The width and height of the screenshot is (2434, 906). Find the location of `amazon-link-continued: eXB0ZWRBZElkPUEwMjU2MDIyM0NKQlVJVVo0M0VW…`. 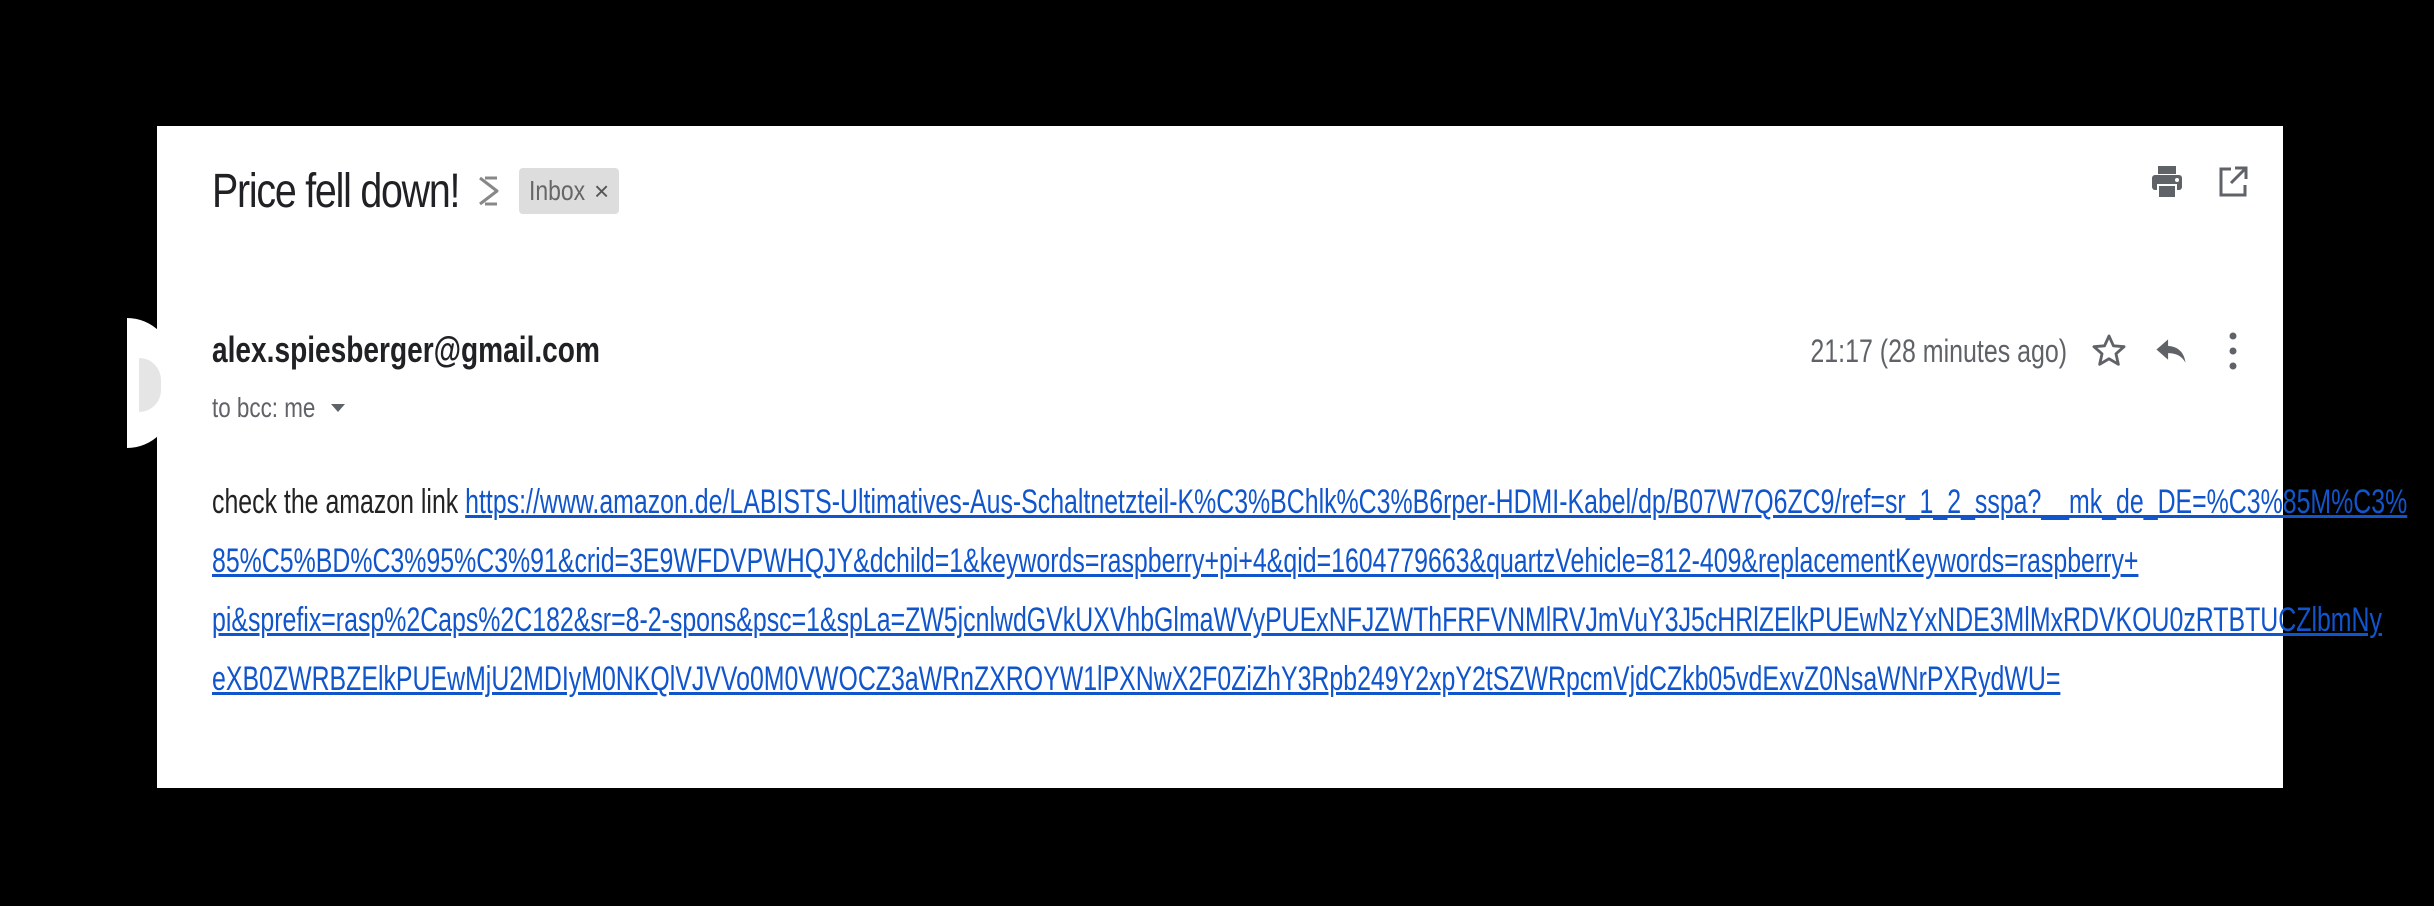

amazon-link-continued: eXB0ZWRBZElkPUEwMjU2MDIyM0NKQlVJVVo0M0VW… is located at coordinates (1136, 679).